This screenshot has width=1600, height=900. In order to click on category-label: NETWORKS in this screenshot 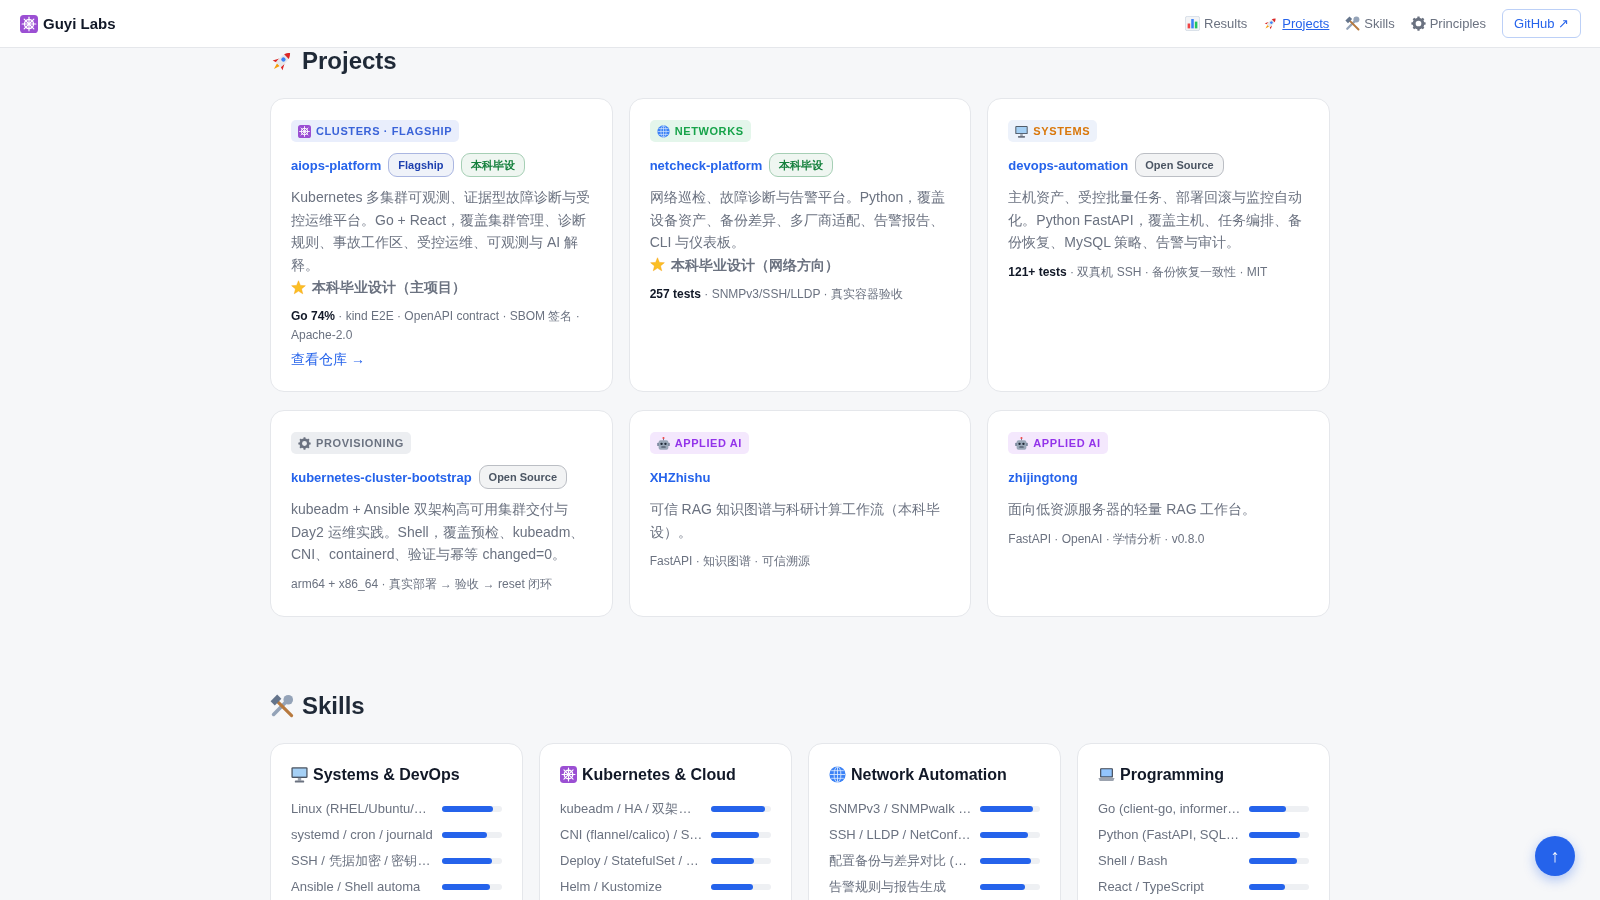, I will do `click(709, 131)`.